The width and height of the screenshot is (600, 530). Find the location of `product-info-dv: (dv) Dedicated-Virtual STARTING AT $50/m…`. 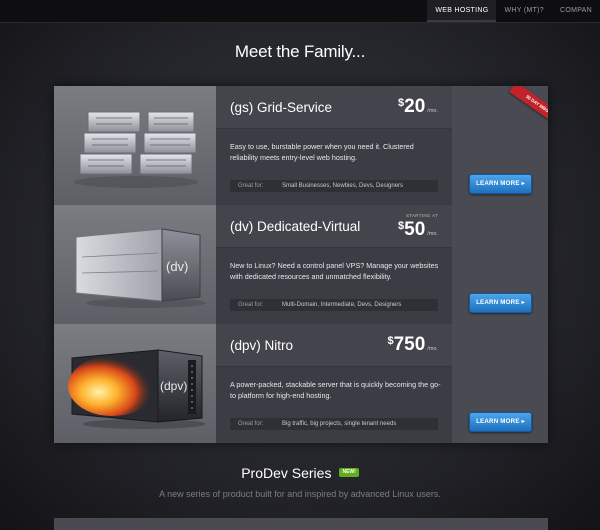

product-info-dv: (dv) Dedicated-Virtual STARTING AT $50/m… is located at coordinates (334, 264).